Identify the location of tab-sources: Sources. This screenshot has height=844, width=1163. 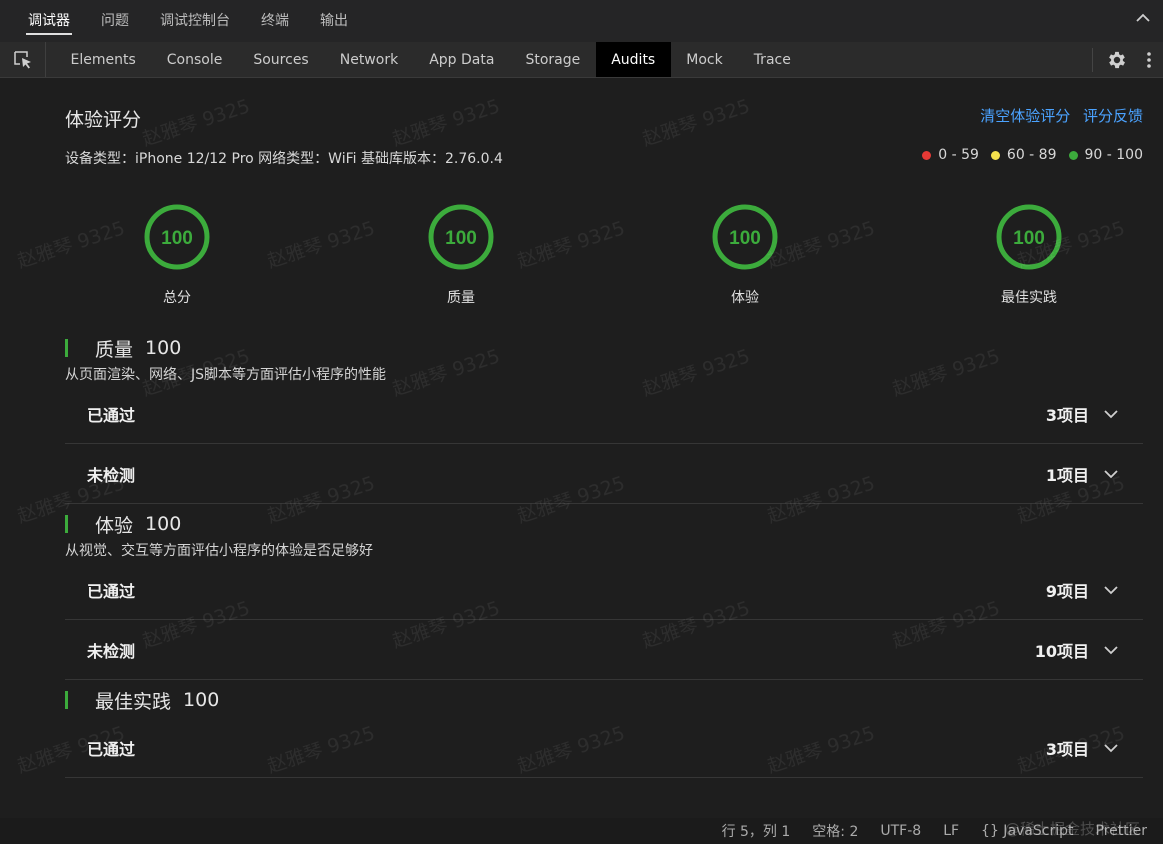
(281, 59).